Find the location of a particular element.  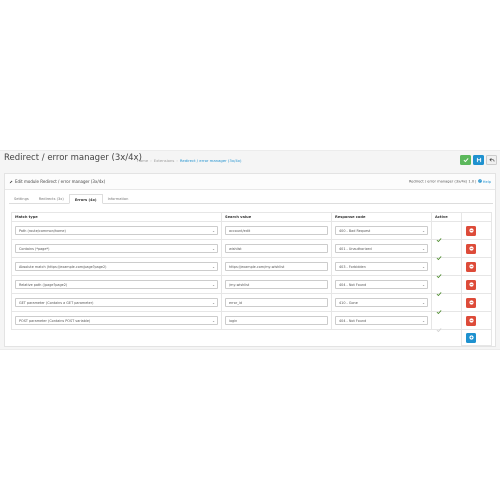

breadcrumb-extensions: Extensions is located at coordinates (164, 160).